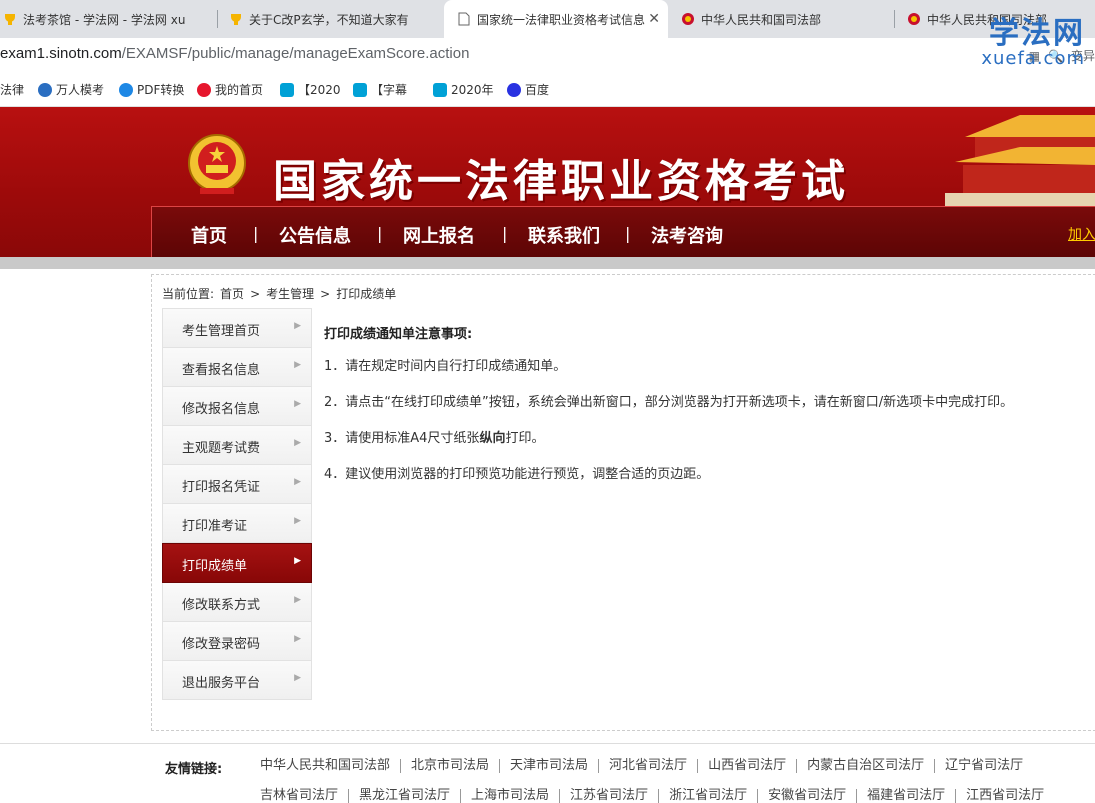 The height and width of the screenshot is (803, 1095). Describe the element at coordinates (780, 19) in the screenshot. I see `browser-tab-4: 中华人民共和国司法部` at that location.